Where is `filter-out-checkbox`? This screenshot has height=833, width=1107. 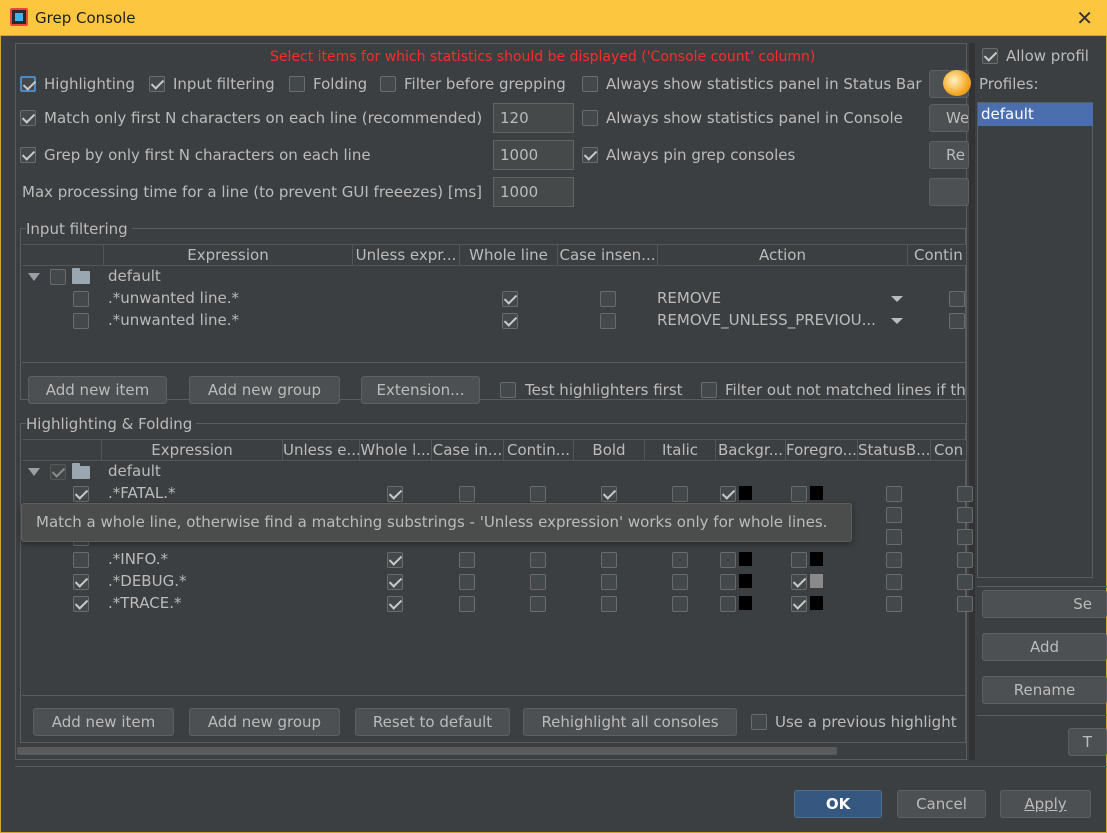
filter-out-checkbox is located at coordinates (709, 390).